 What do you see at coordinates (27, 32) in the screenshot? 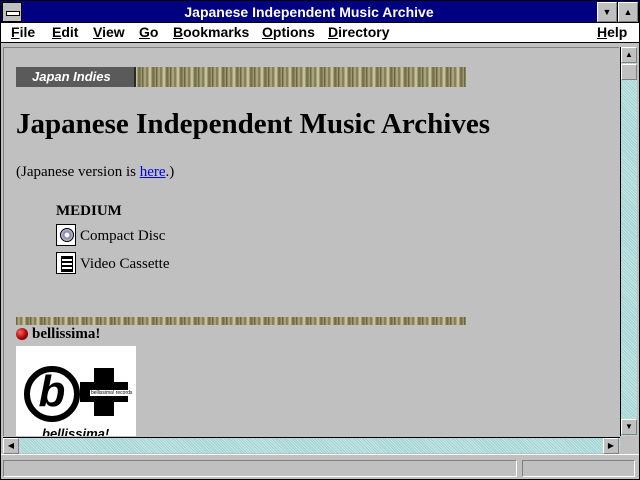
I see `menu-label: ile` at bounding box center [27, 32].